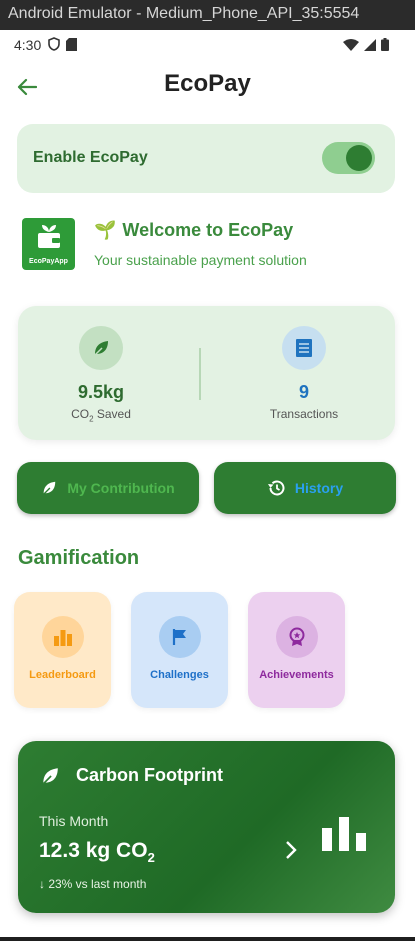  What do you see at coordinates (93, 884) in the screenshot?
I see `carbon-change: ↓ 23% vs last month` at bounding box center [93, 884].